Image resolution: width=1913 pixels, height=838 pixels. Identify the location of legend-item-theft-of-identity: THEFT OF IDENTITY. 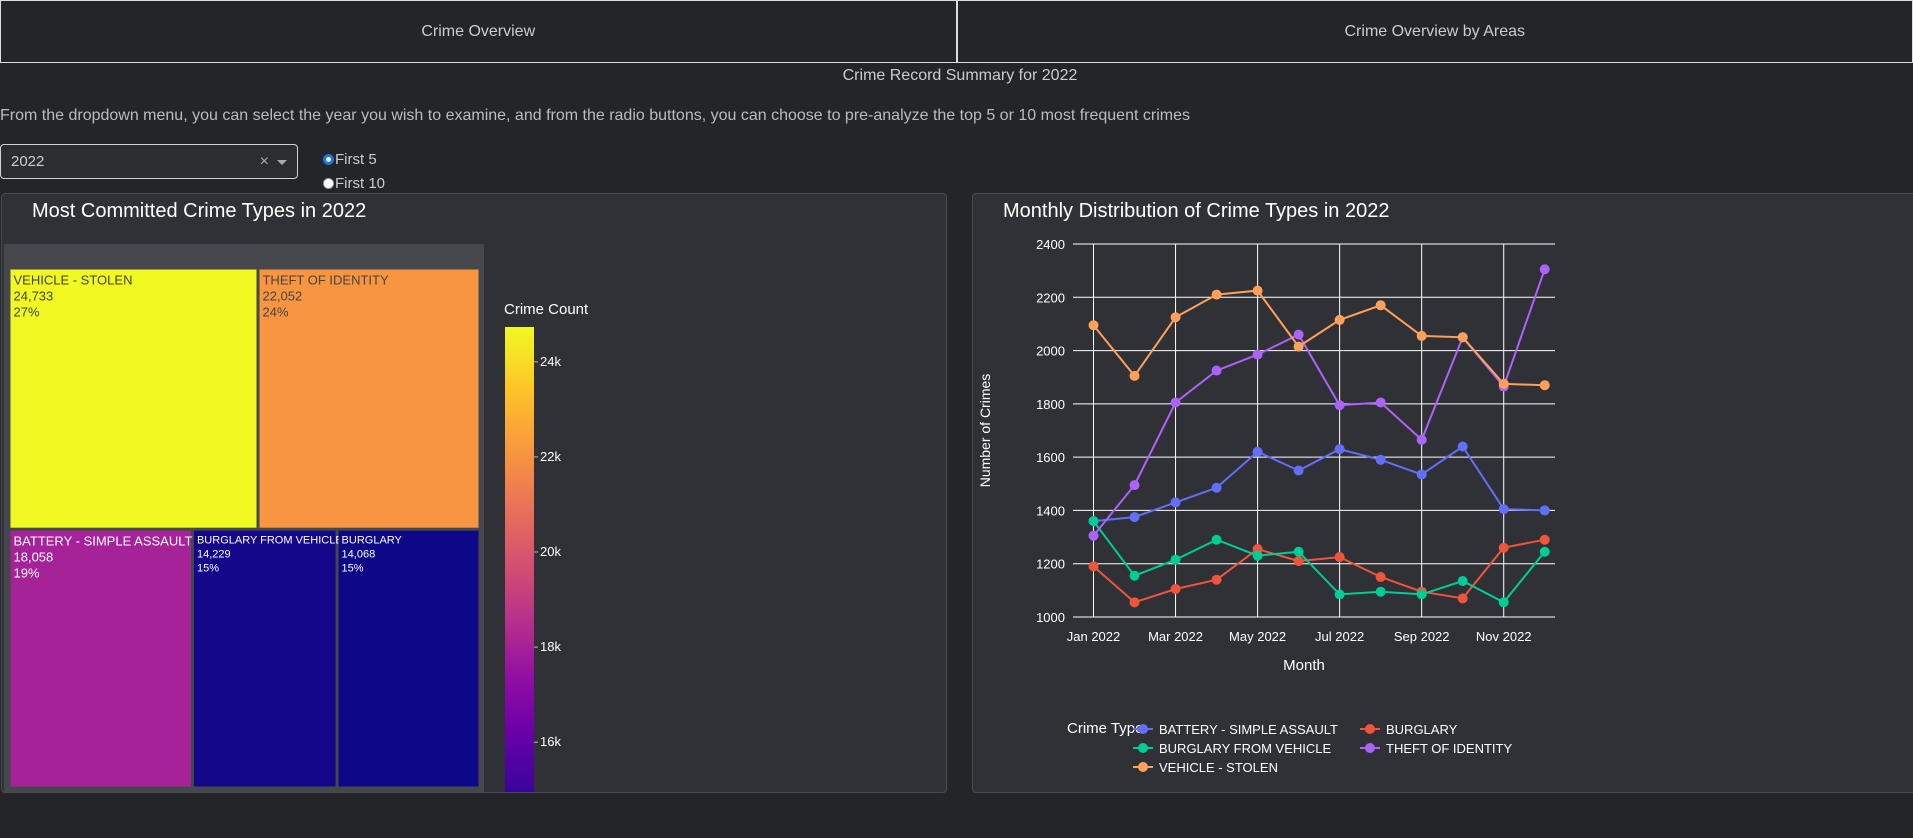
(1436, 748).